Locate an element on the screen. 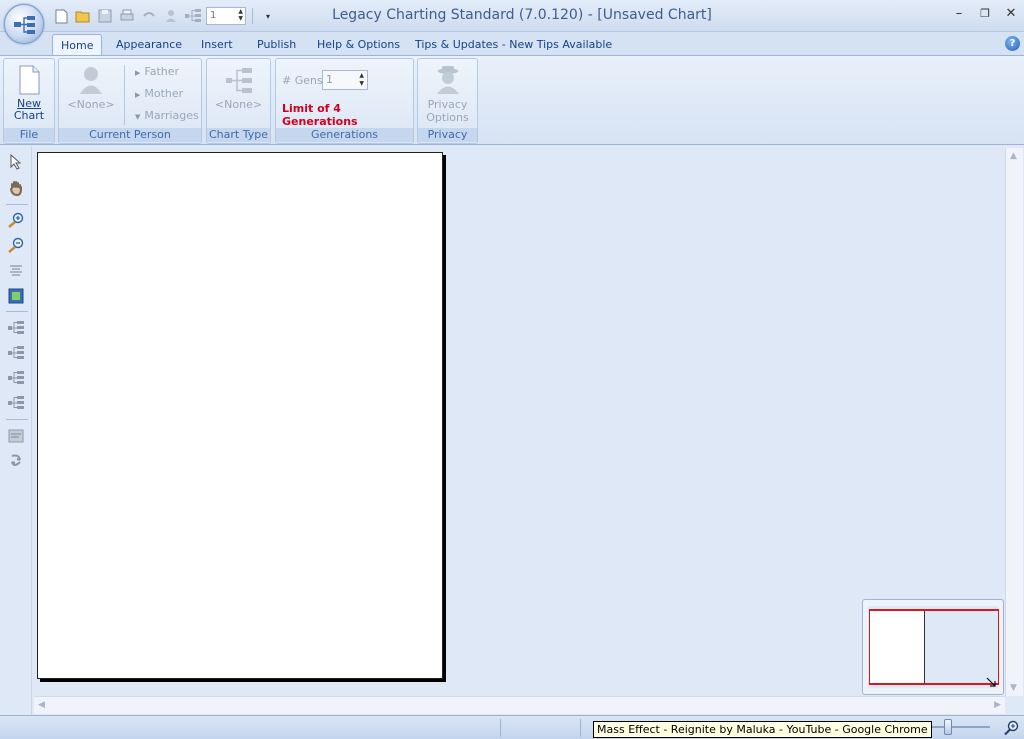  scroll-up-icon: ▲ is located at coordinates (1013, 156).